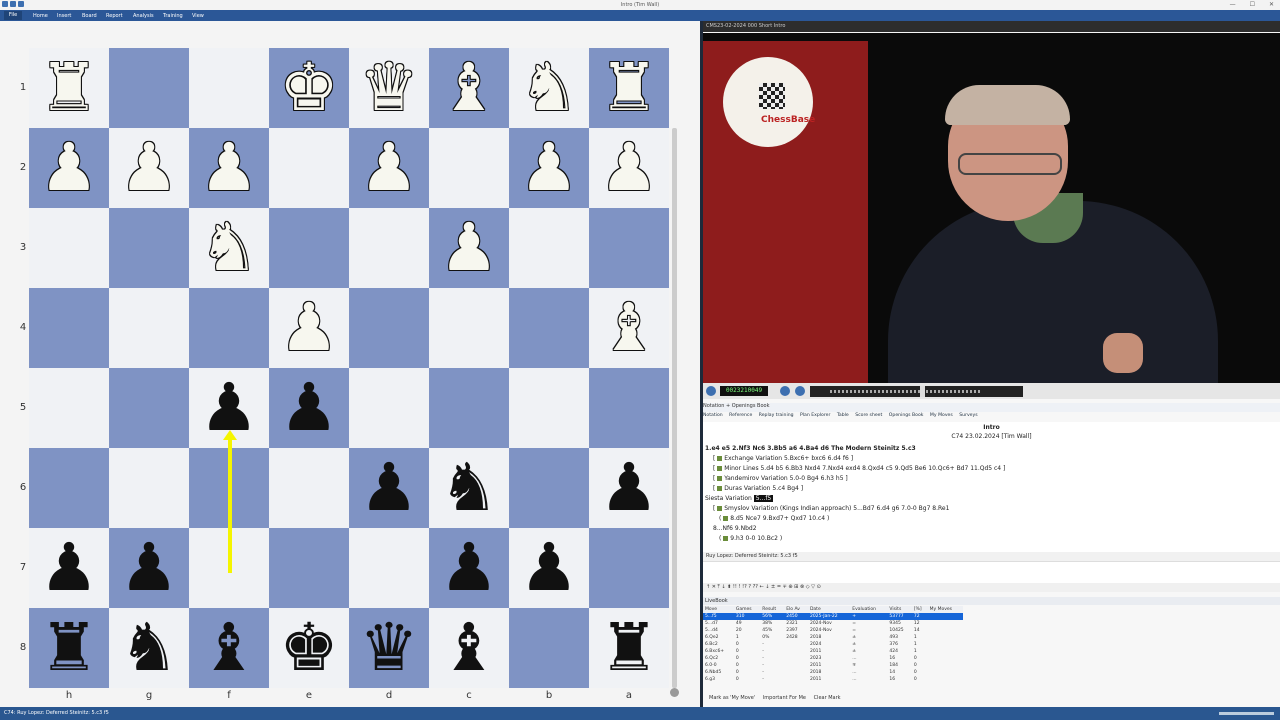 This screenshot has height=720, width=1280. I want to click on board-square-e2, so click(309, 168).